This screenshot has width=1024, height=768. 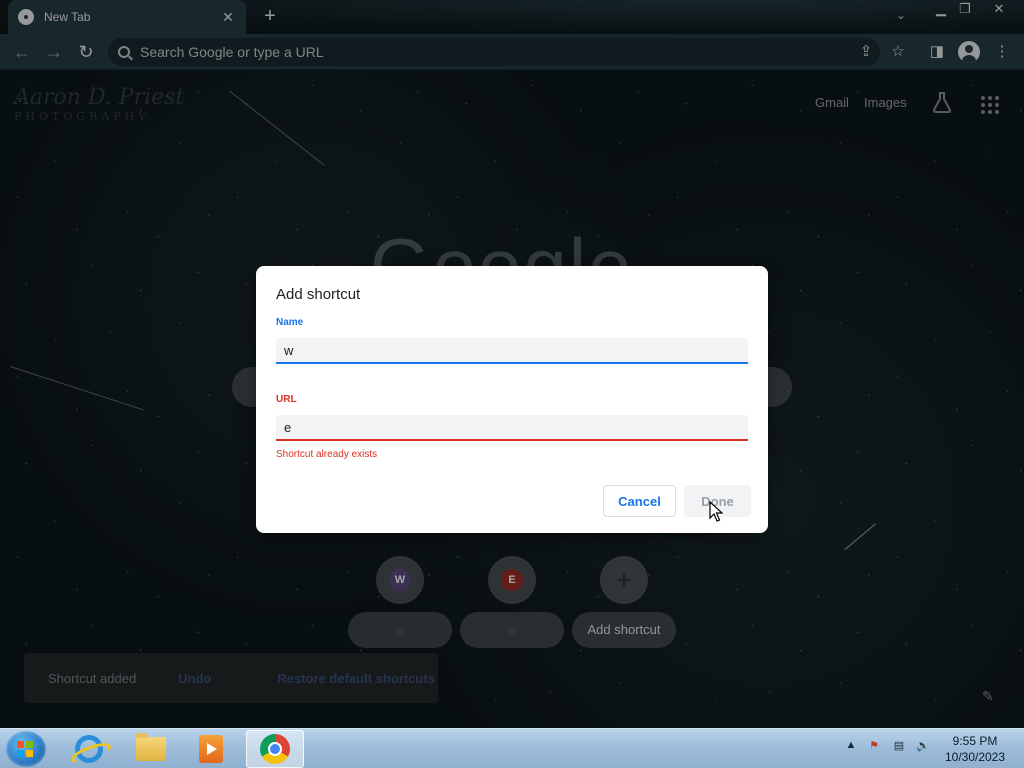 I want to click on internet-explorer-taskbar-button, so click(x=89, y=749).